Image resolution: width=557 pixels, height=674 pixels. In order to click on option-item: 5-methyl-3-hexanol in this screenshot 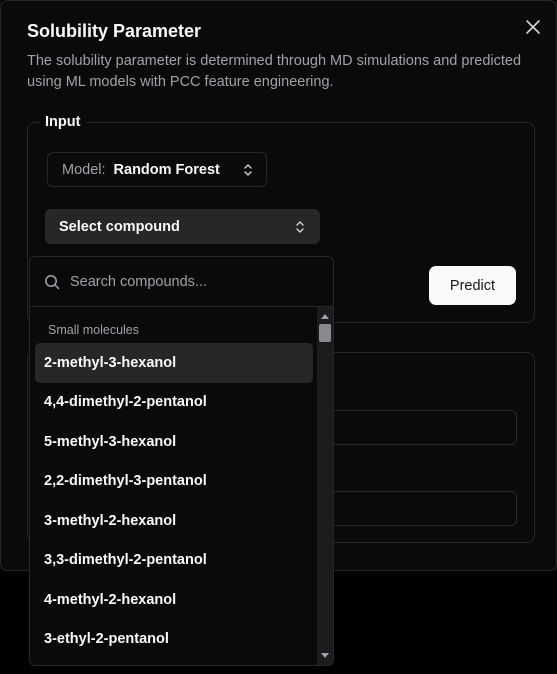, I will do `click(174, 442)`.